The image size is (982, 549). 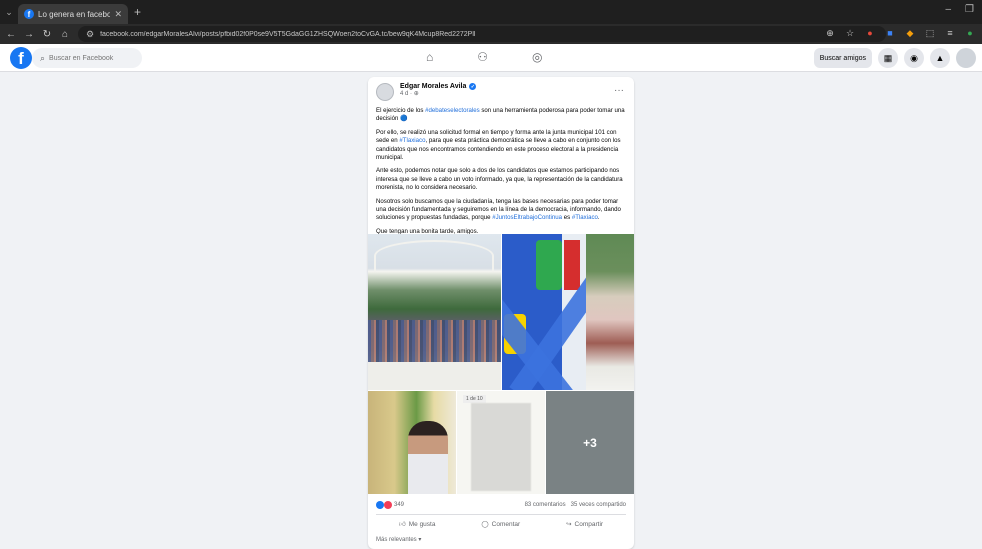 I want to click on photo-party-logos, so click(x=568, y=312).